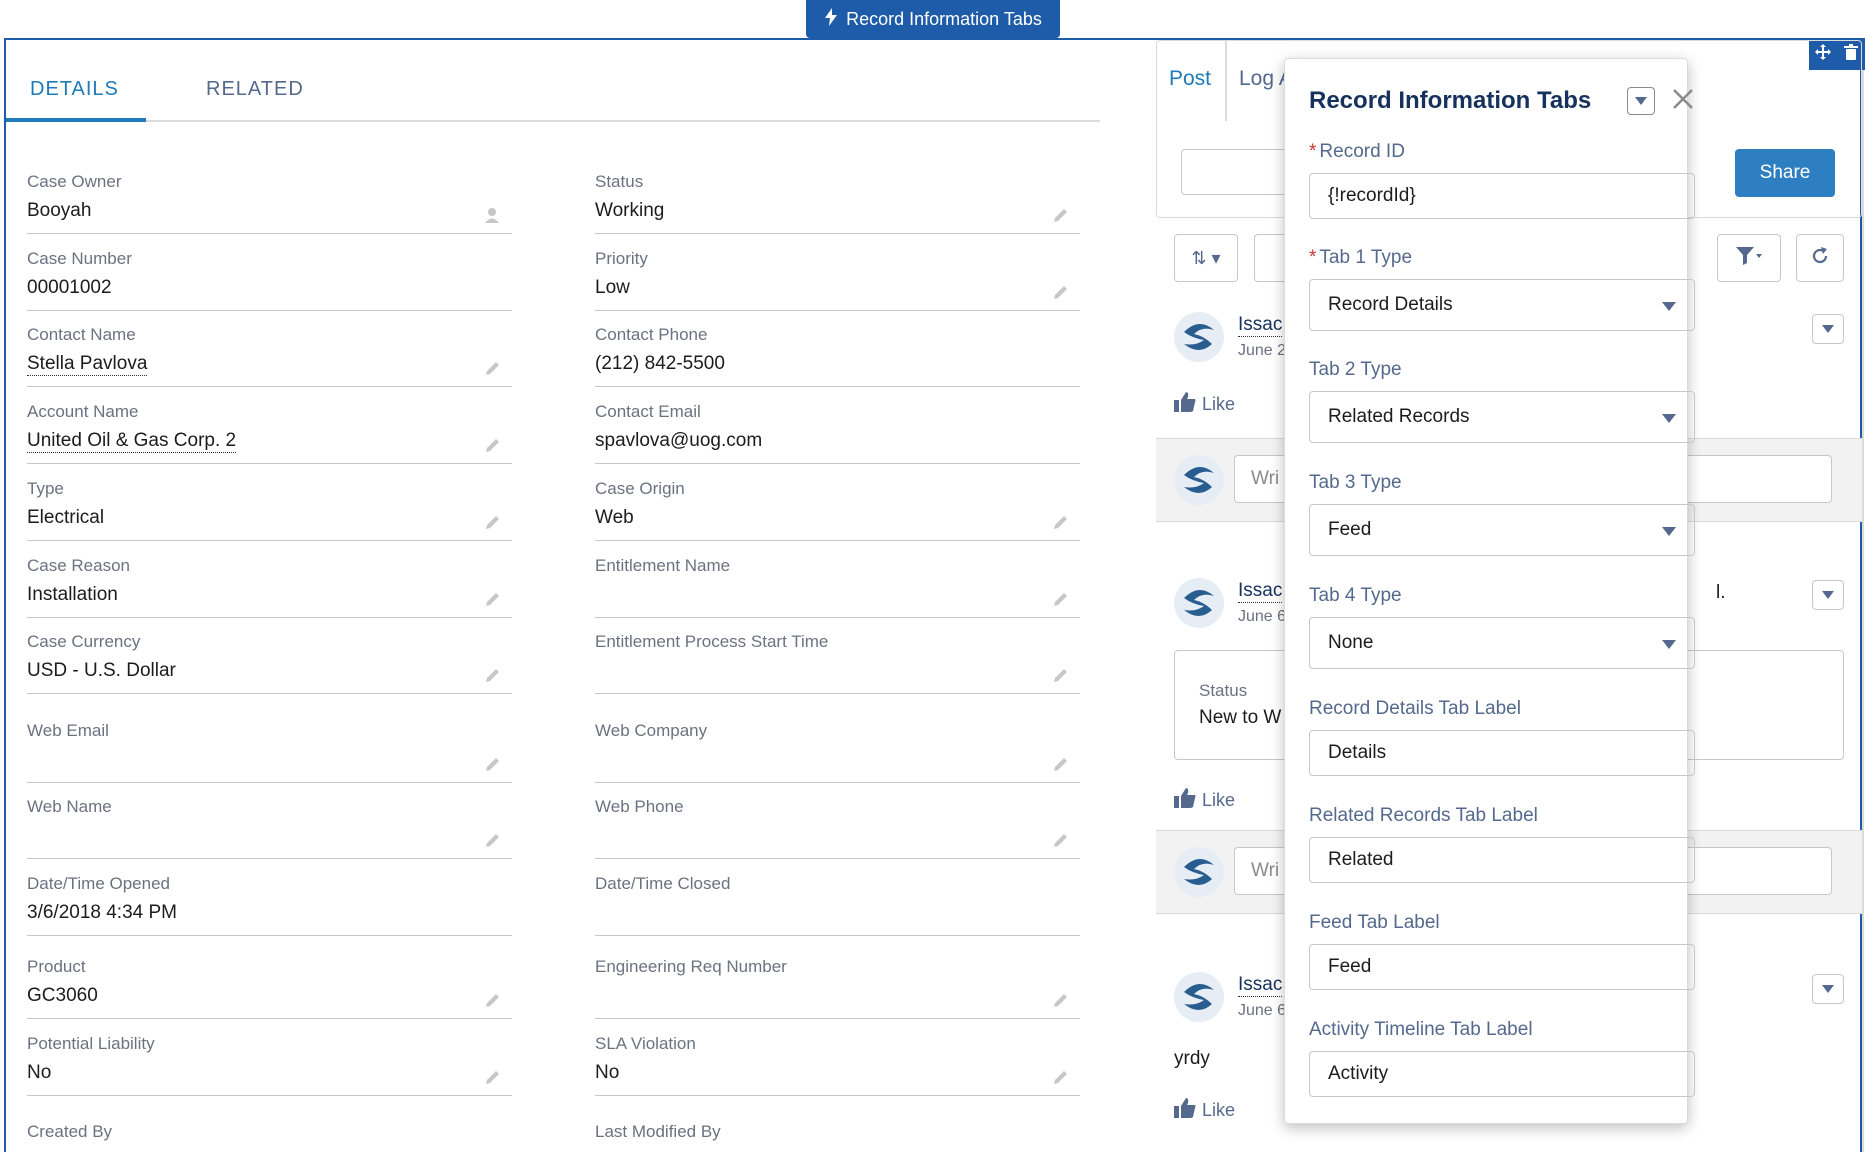 The height and width of the screenshot is (1152, 1865). I want to click on close-icon, so click(1683, 101).